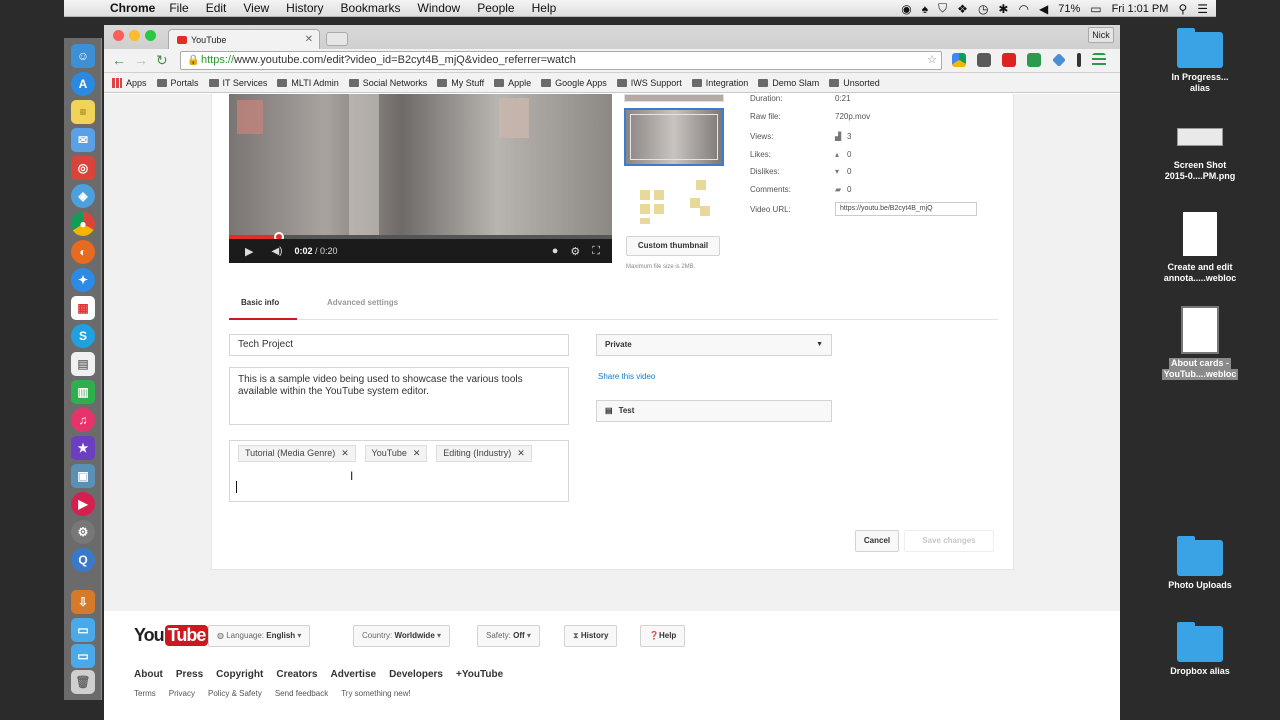 Image resolution: width=1280 pixels, height=720 pixels. What do you see at coordinates (83, 56) in the screenshot?
I see `finder-icon: ☺` at bounding box center [83, 56].